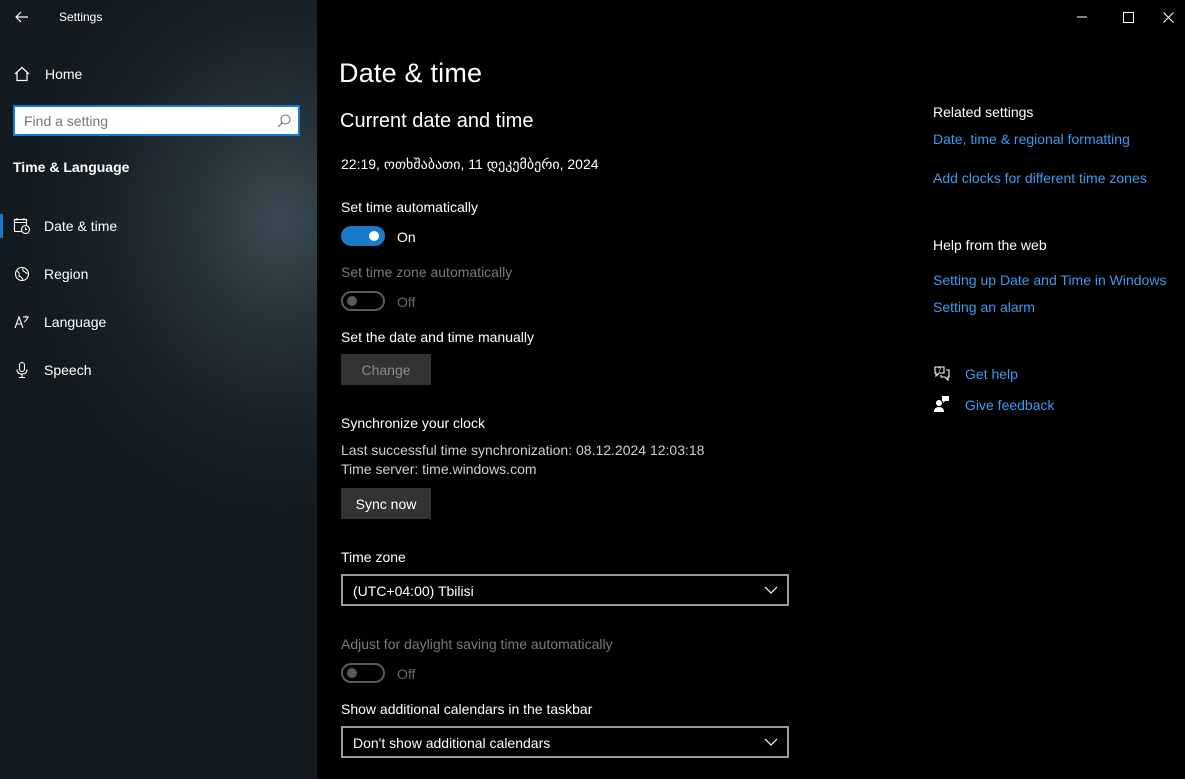 The height and width of the screenshot is (779, 1185). Describe the element at coordinates (386, 369) in the screenshot. I see `change-button: Change` at that location.